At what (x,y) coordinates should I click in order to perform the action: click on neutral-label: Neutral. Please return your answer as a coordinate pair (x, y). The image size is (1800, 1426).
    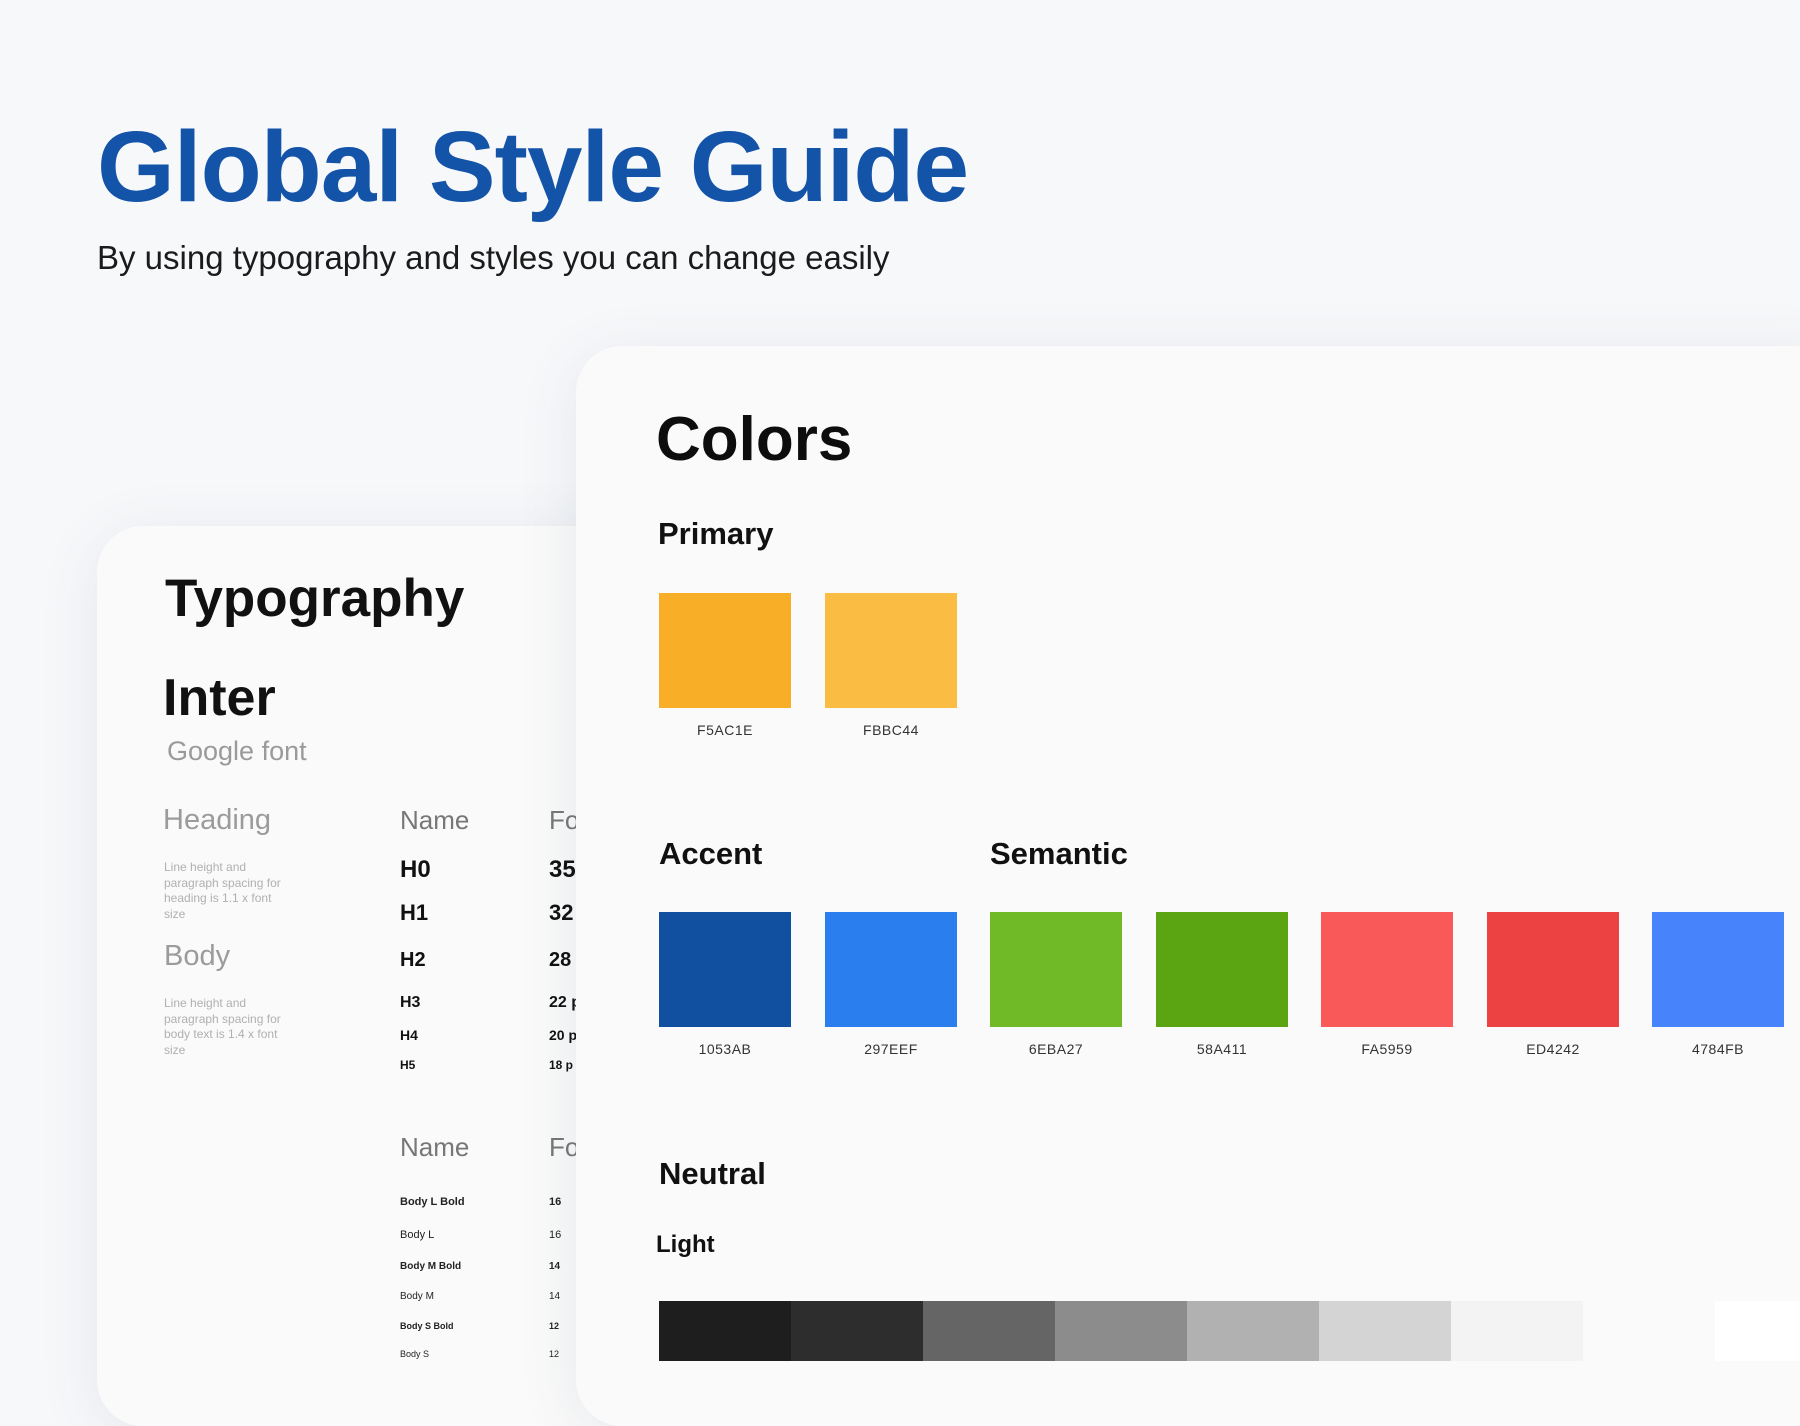
    Looking at the image, I should click on (712, 1173).